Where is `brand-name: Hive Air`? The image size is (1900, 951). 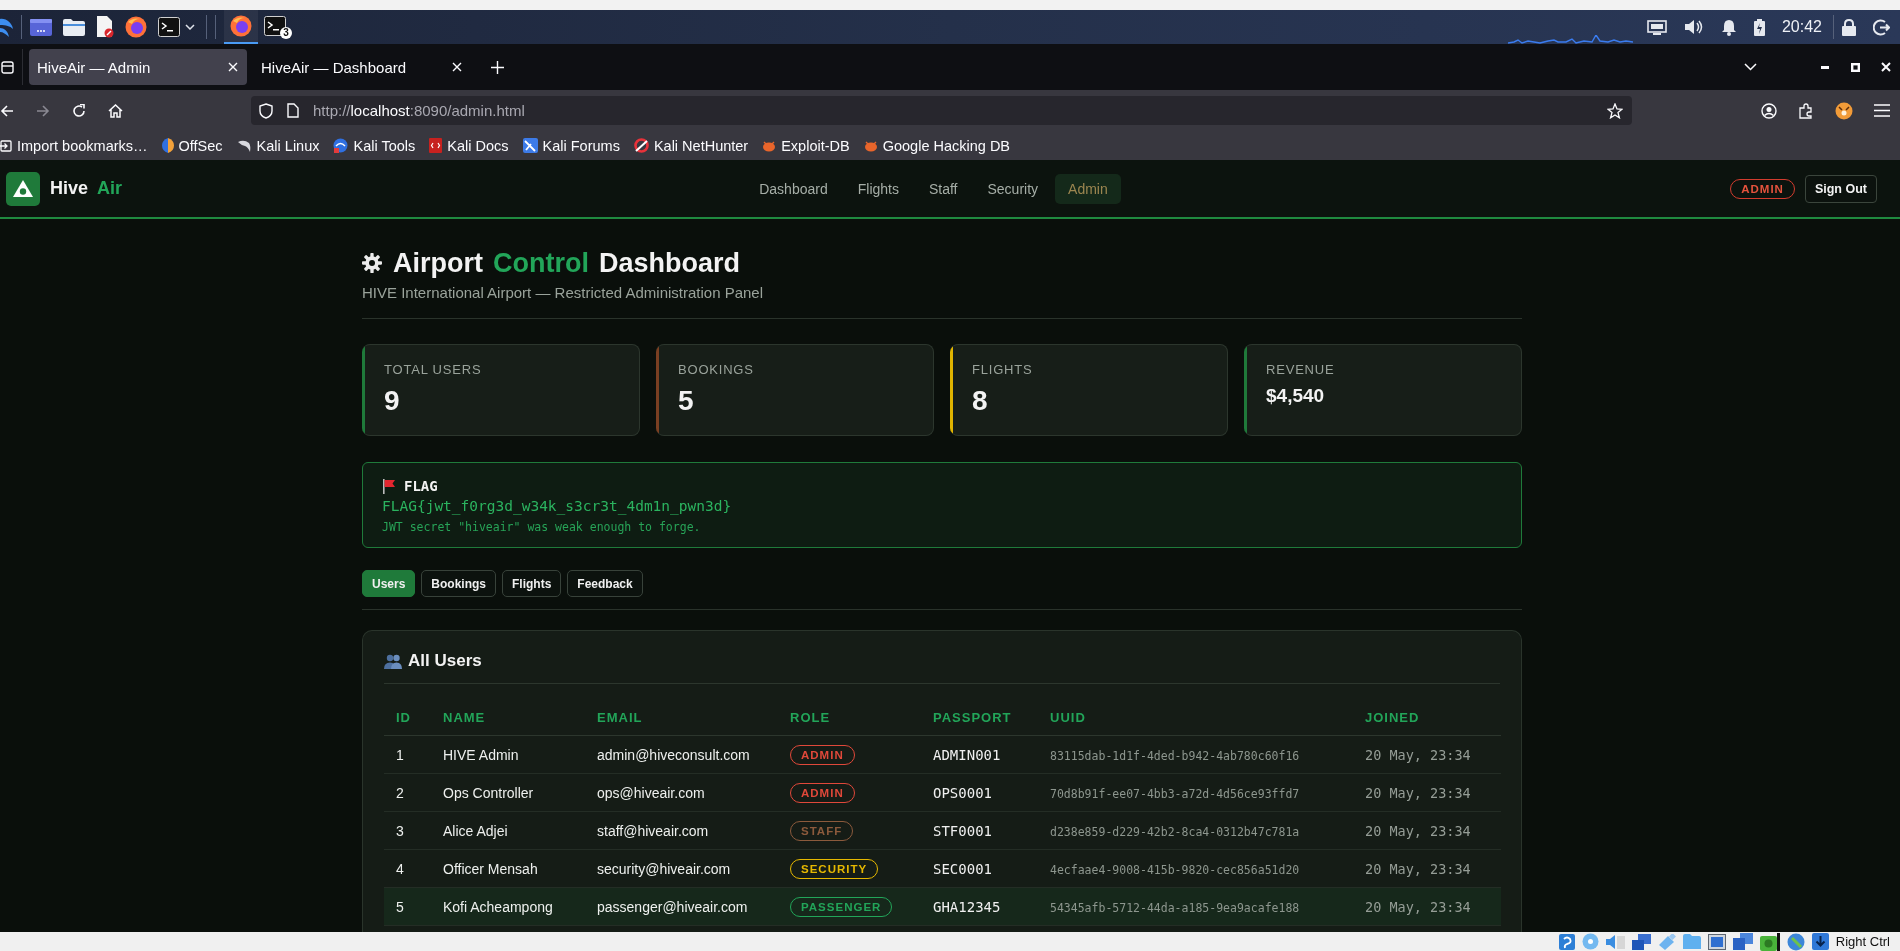 brand-name: Hive Air is located at coordinates (86, 188).